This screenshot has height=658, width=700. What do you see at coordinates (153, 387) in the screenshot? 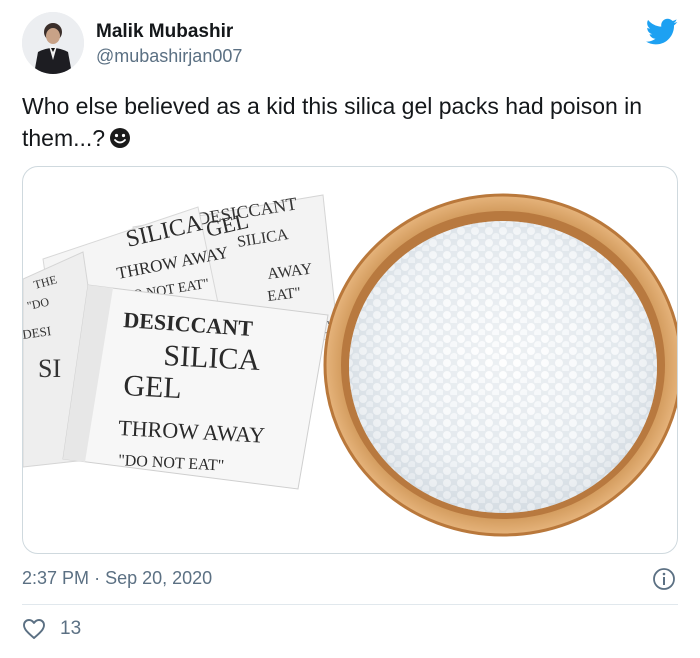
I see `svg-text: GEL` at bounding box center [153, 387].